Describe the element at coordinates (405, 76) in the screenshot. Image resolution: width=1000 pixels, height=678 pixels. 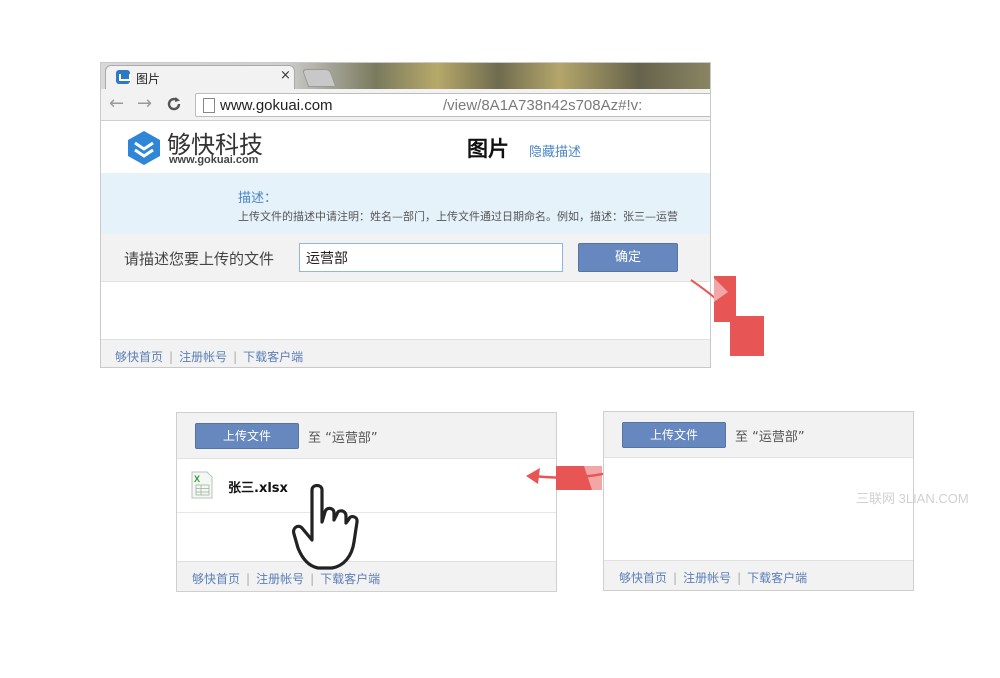
I see `tab-strip: 图片 ×` at that location.